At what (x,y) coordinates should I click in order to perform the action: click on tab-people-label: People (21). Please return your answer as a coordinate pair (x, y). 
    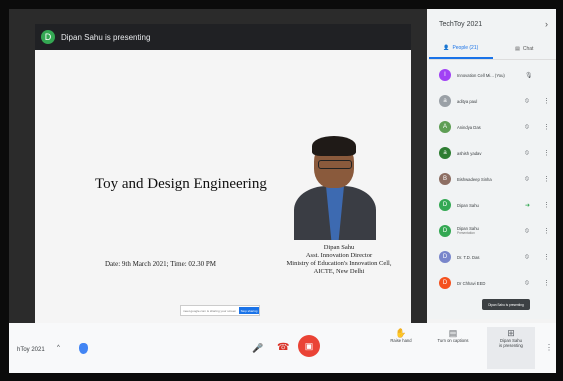
    Looking at the image, I should click on (465, 48).